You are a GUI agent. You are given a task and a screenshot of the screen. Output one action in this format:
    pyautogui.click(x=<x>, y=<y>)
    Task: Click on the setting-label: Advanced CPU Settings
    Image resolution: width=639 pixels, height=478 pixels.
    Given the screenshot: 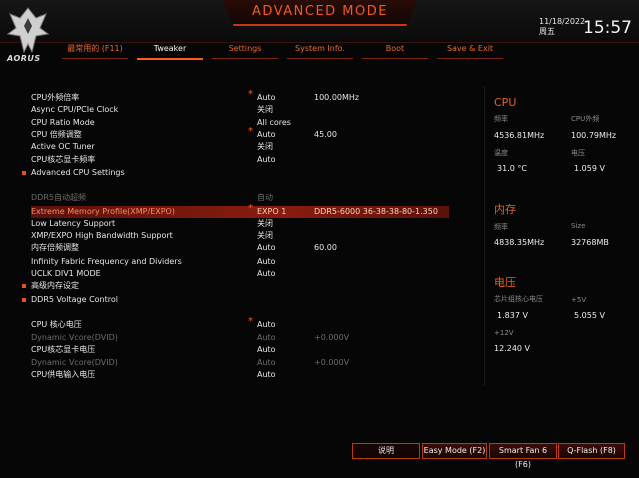 What is the action you would take?
    pyautogui.click(x=78, y=172)
    